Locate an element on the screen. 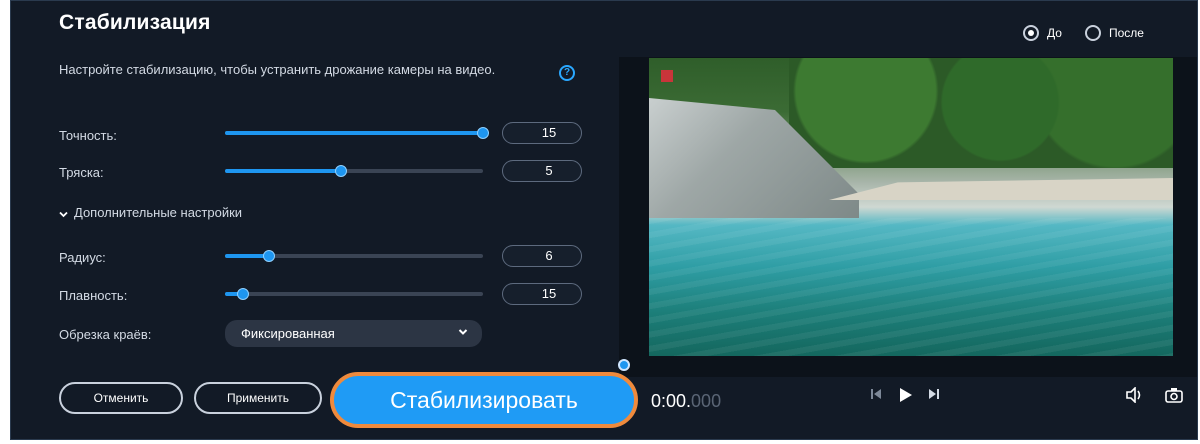 The height and width of the screenshot is (444, 1200). cancel-button: Отменить is located at coordinates (121, 398).